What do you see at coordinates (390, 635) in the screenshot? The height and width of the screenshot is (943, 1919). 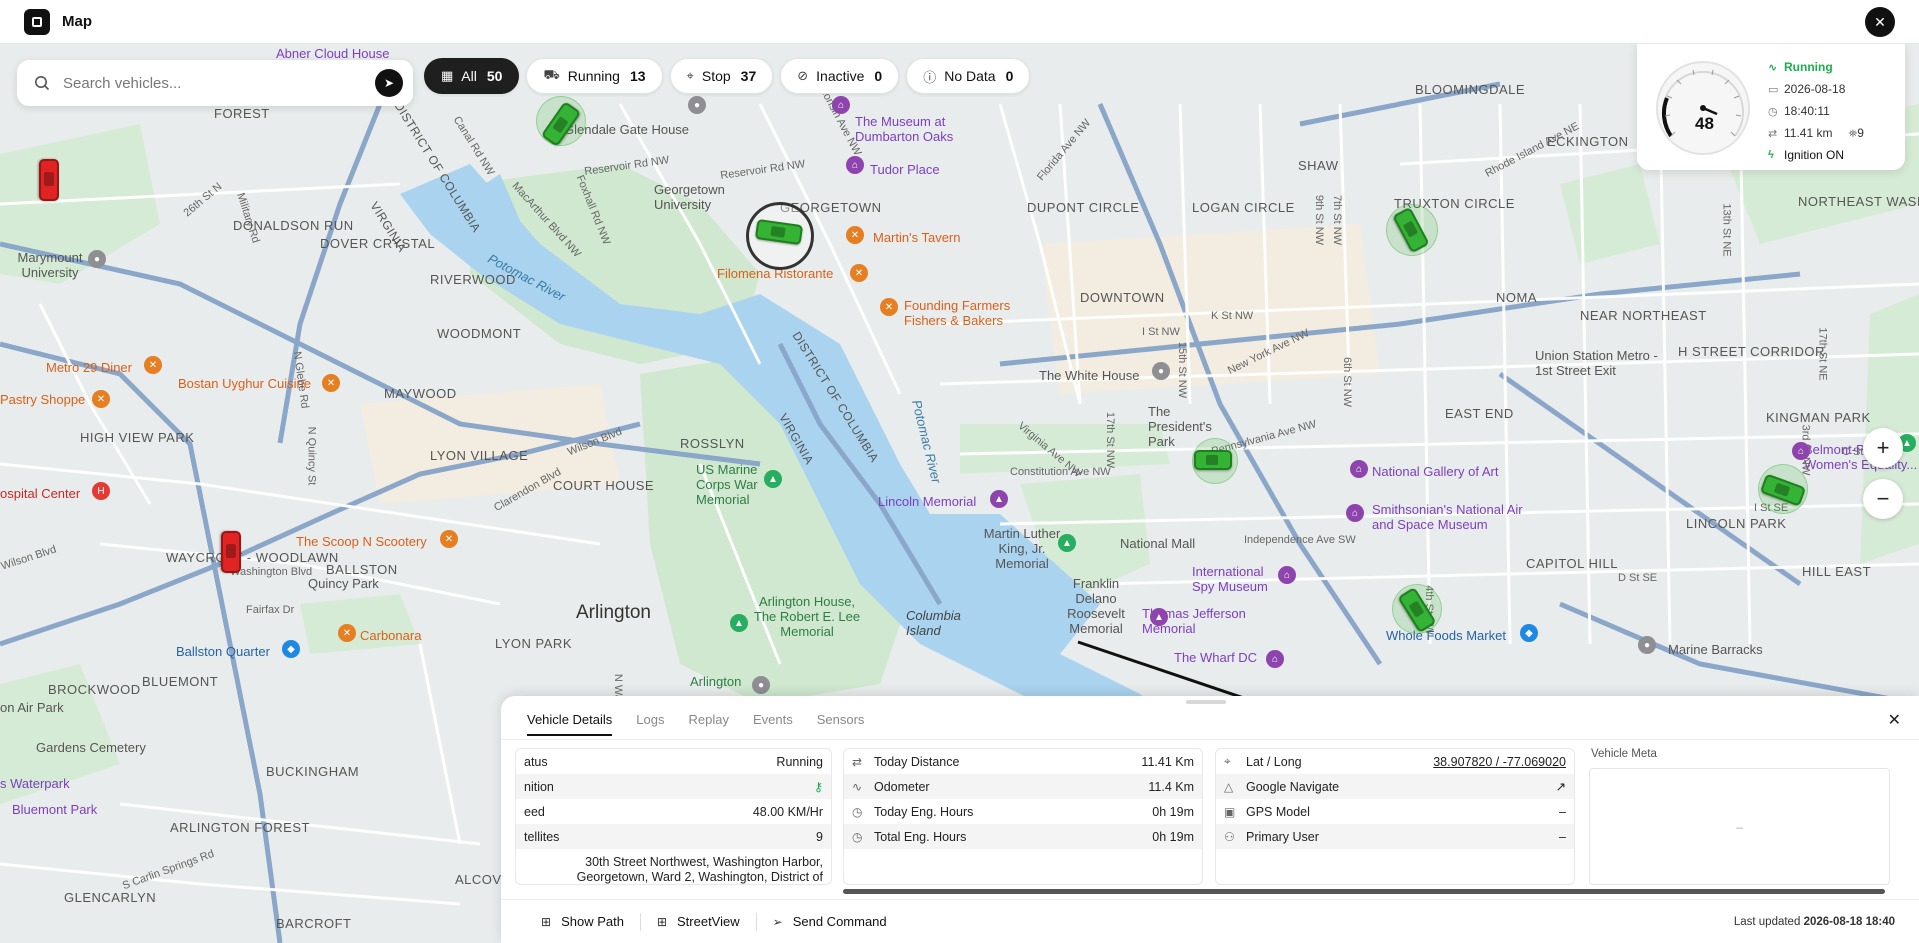 I see `map-poi-carbonara: Carbonara` at bounding box center [390, 635].